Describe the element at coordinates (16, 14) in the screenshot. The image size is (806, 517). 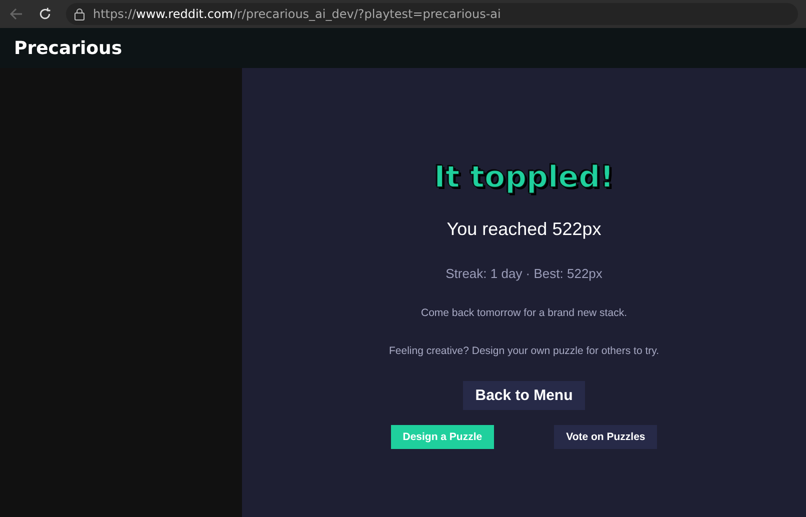
I see `back-icon` at that location.